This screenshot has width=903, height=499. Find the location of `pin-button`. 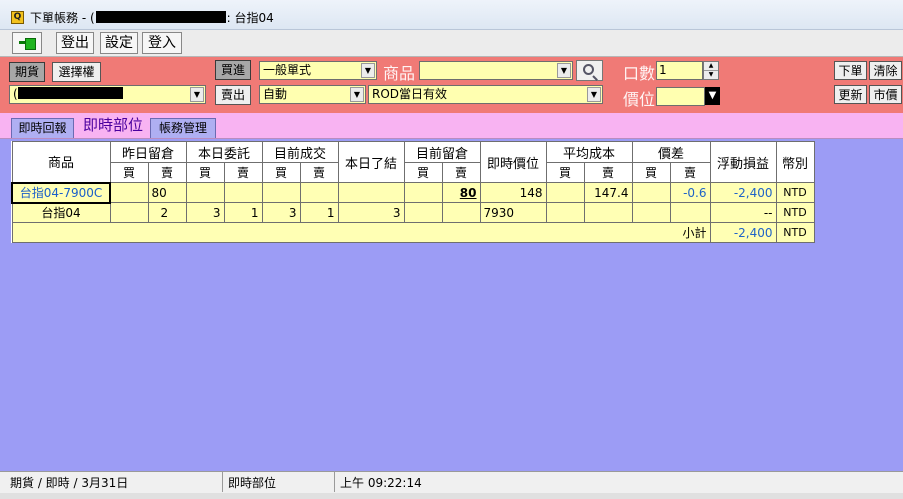

pin-button is located at coordinates (27, 43).